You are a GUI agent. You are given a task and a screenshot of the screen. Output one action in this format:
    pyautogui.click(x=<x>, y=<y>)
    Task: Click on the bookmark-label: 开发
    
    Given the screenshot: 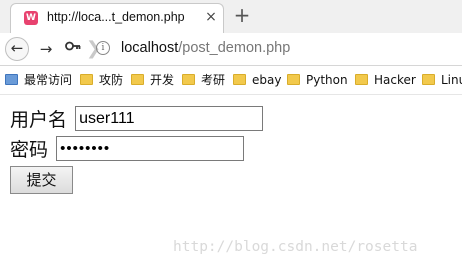 What is the action you would take?
    pyautogui.click(x=162, y=80)
    